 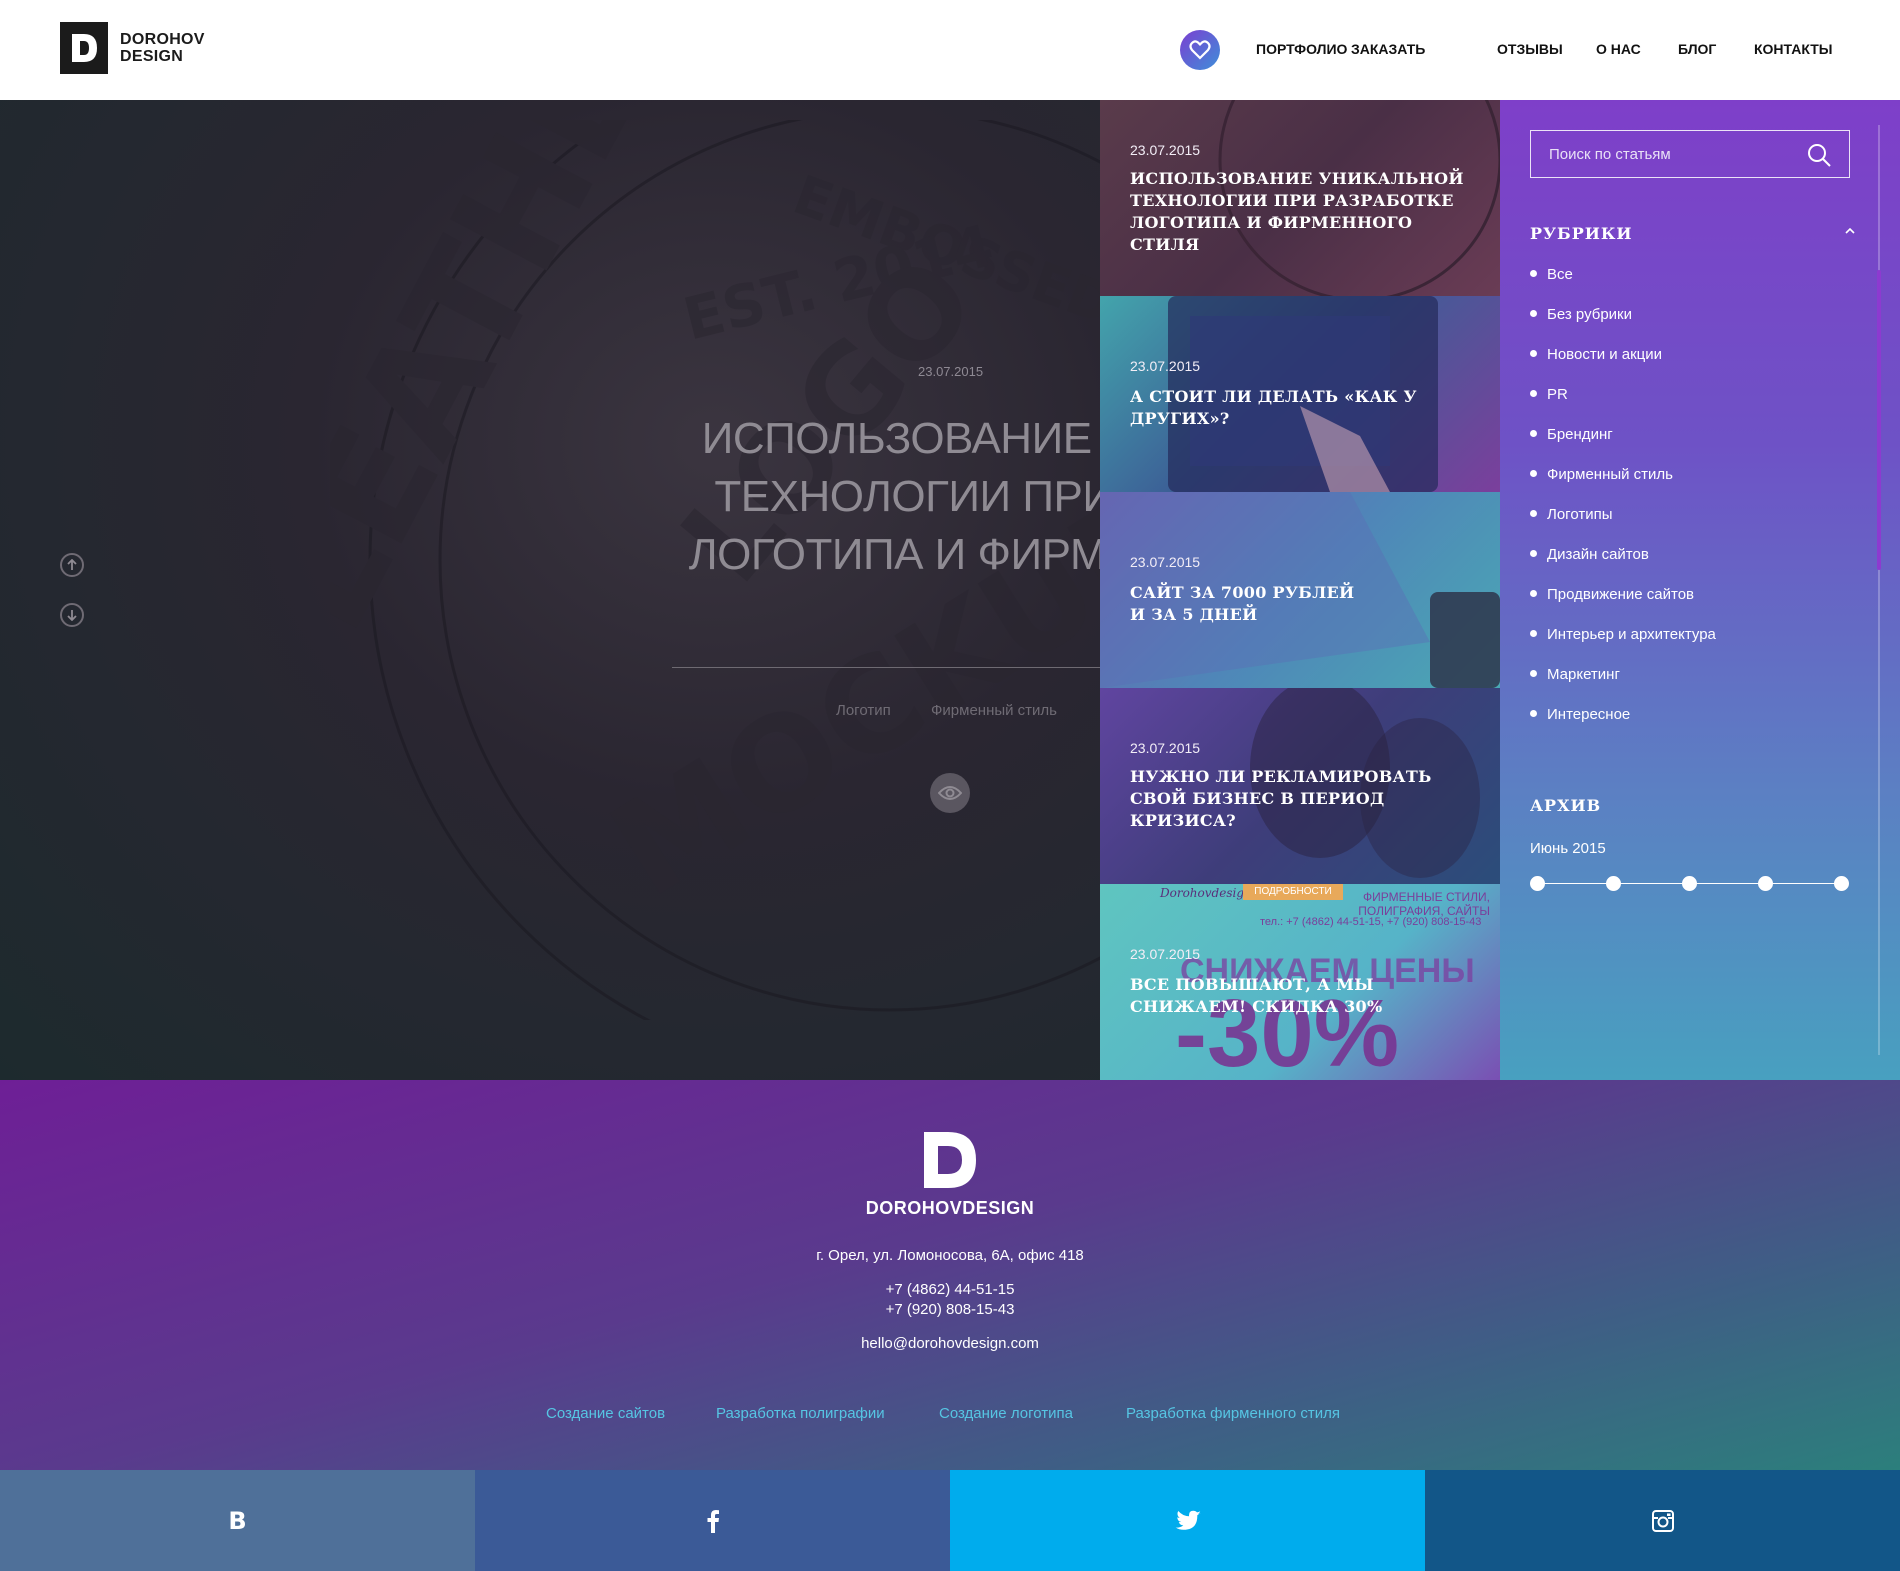 I want to click on scroll-up-button, so click(x=72, y=565).